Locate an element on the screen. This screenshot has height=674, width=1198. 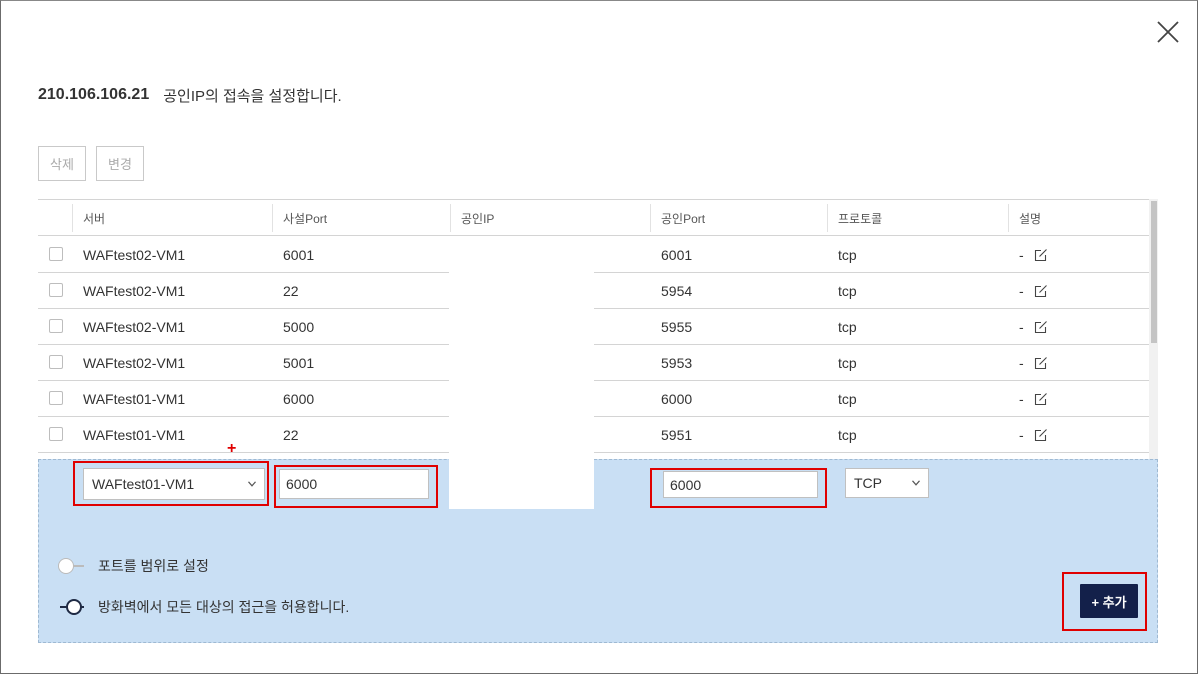
table-header: 서버 사설Port 공인IP 공인Port 프로토콜 설명 is located at coordinates (593, 218).